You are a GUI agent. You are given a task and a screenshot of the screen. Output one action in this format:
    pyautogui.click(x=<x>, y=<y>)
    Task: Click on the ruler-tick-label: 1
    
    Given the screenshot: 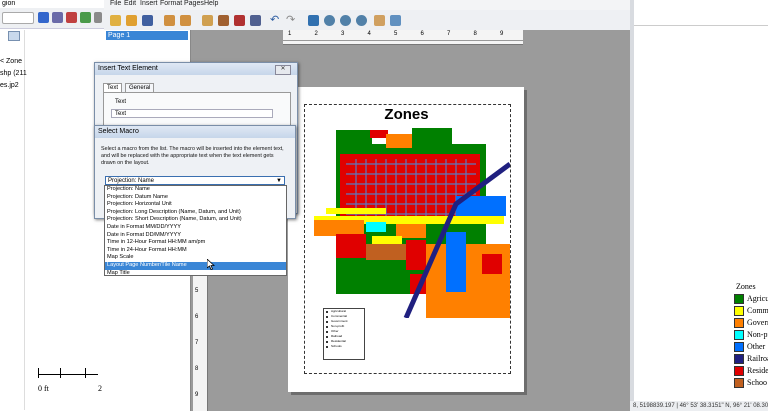 What is the action you would take?
    pyautogui.click(x=290, y=34)
    